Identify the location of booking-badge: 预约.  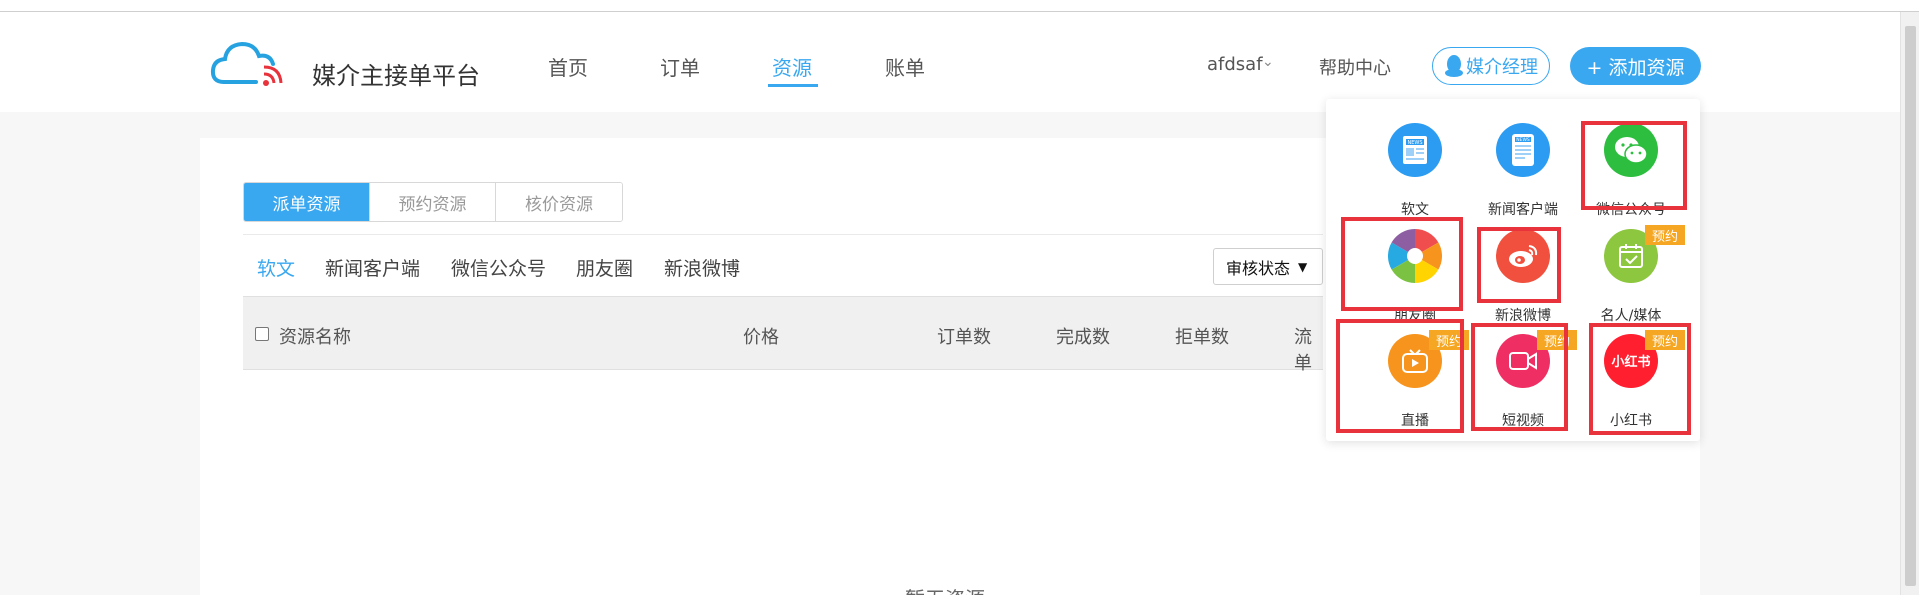
(1665, 235).